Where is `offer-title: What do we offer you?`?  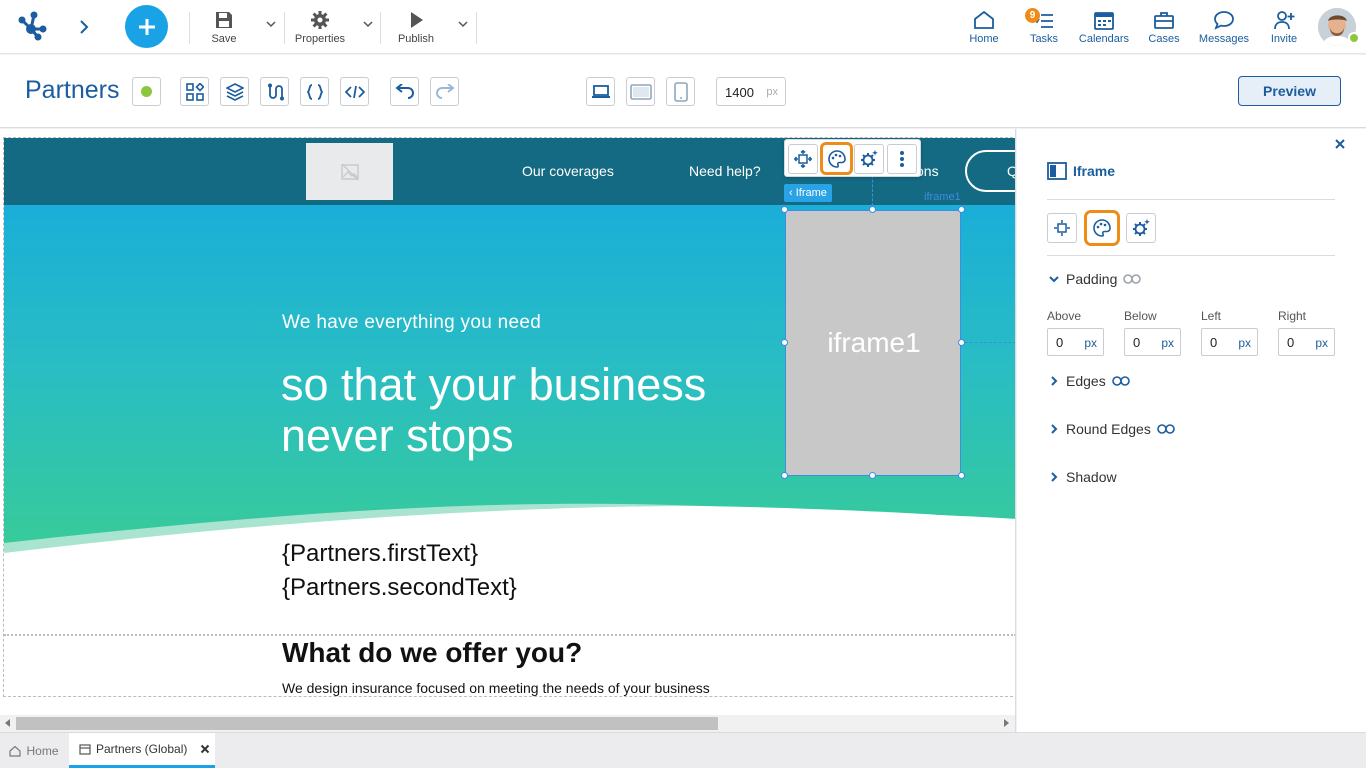
offer-title: What do we offer you? is located at coordinates (432, 653).